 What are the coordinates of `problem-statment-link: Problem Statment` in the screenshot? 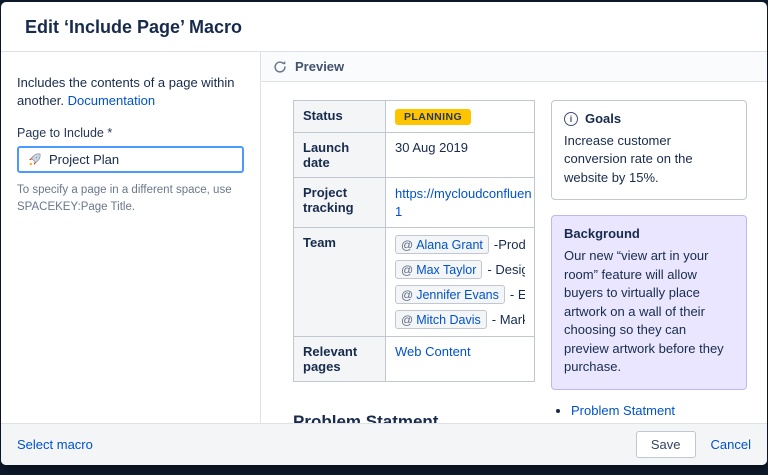 It's located at (623, 410).